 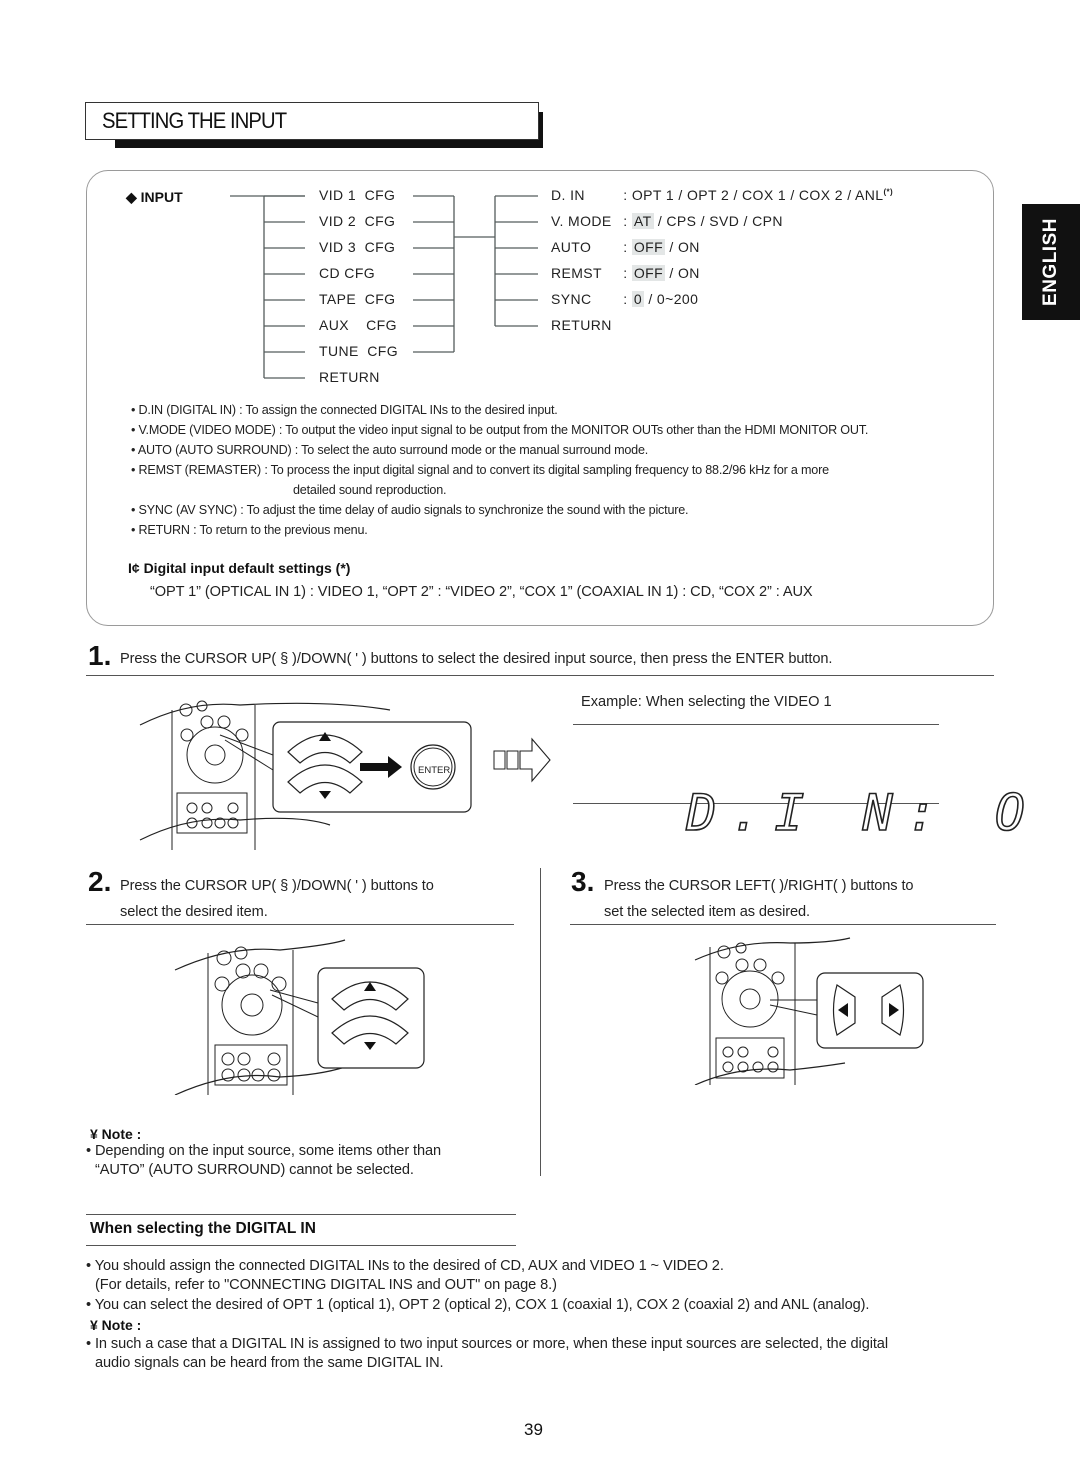 I want to click on step-3-number: 3., so click(x=583, y=881).